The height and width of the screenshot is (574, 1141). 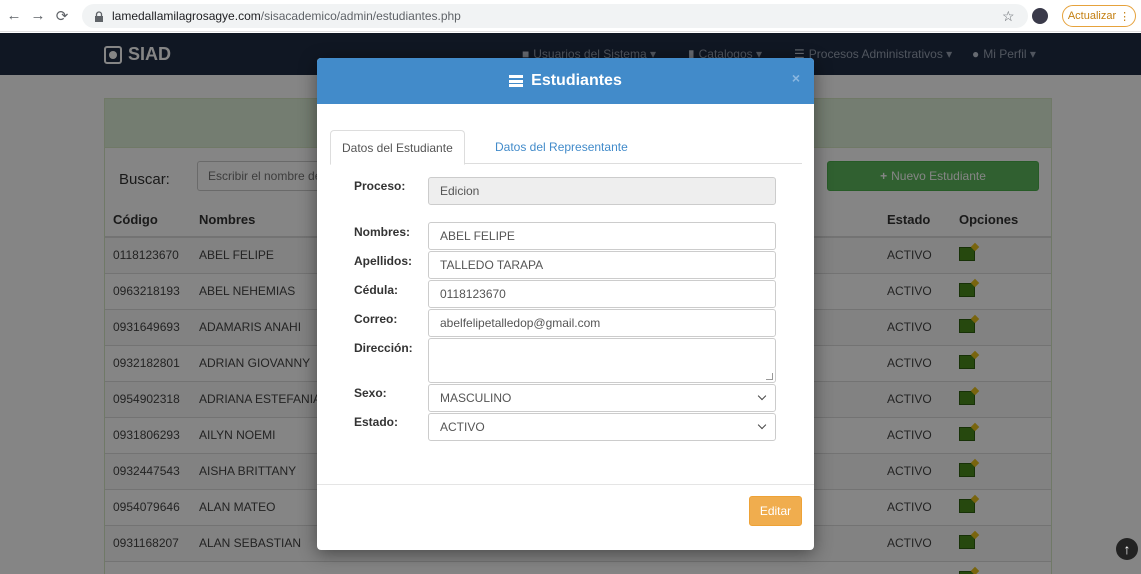 What do you see at coordinates (602, 323) in the screenshot?
I see `email-field: abelfelipetalledop@gmail.com` at bounding box center [602, 323].